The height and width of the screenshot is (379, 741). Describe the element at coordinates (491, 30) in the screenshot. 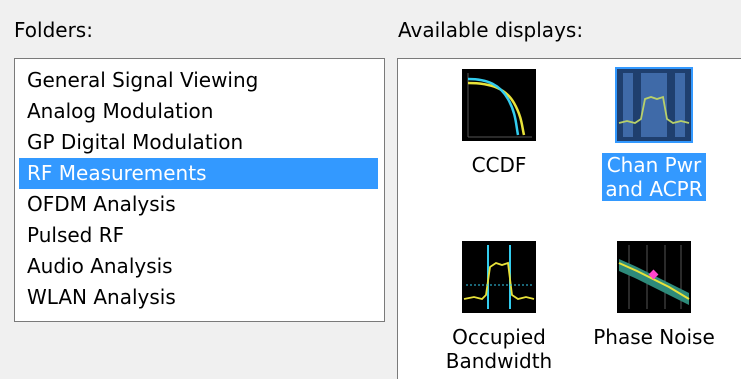

I see `available-displays-label: Available displays:` at that location.